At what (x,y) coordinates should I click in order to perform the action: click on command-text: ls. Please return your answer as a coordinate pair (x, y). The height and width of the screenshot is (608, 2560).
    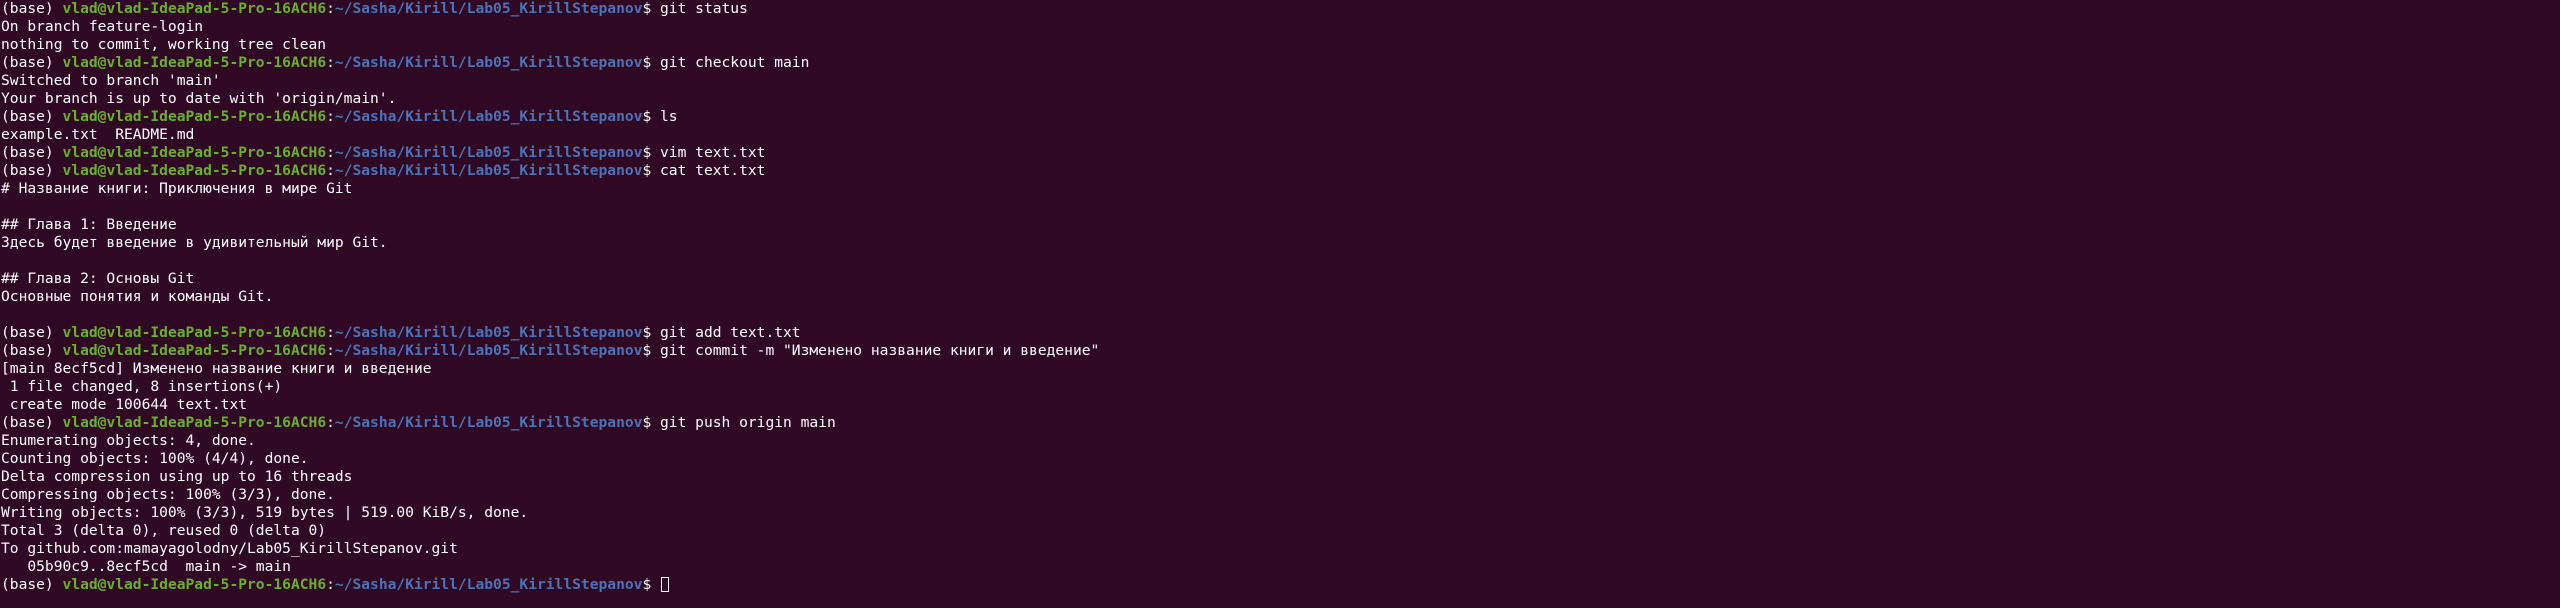
    Looking at the image, I should click on (669, 116).